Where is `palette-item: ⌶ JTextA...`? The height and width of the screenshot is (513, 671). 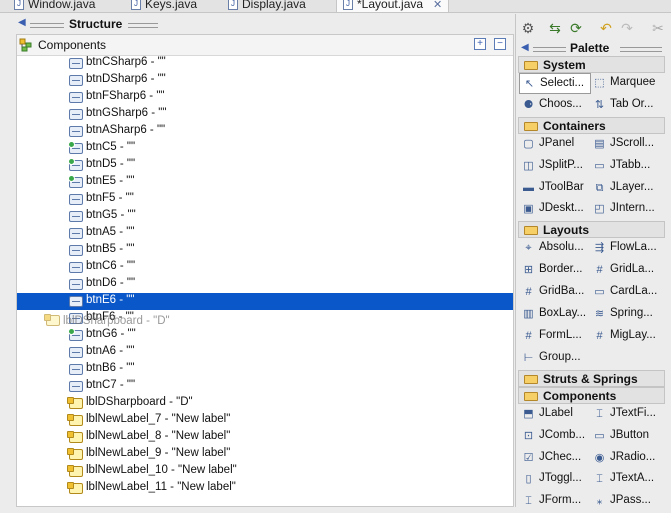
palette-item: ⌶ JTextA... is located at coordinates (626, 479).